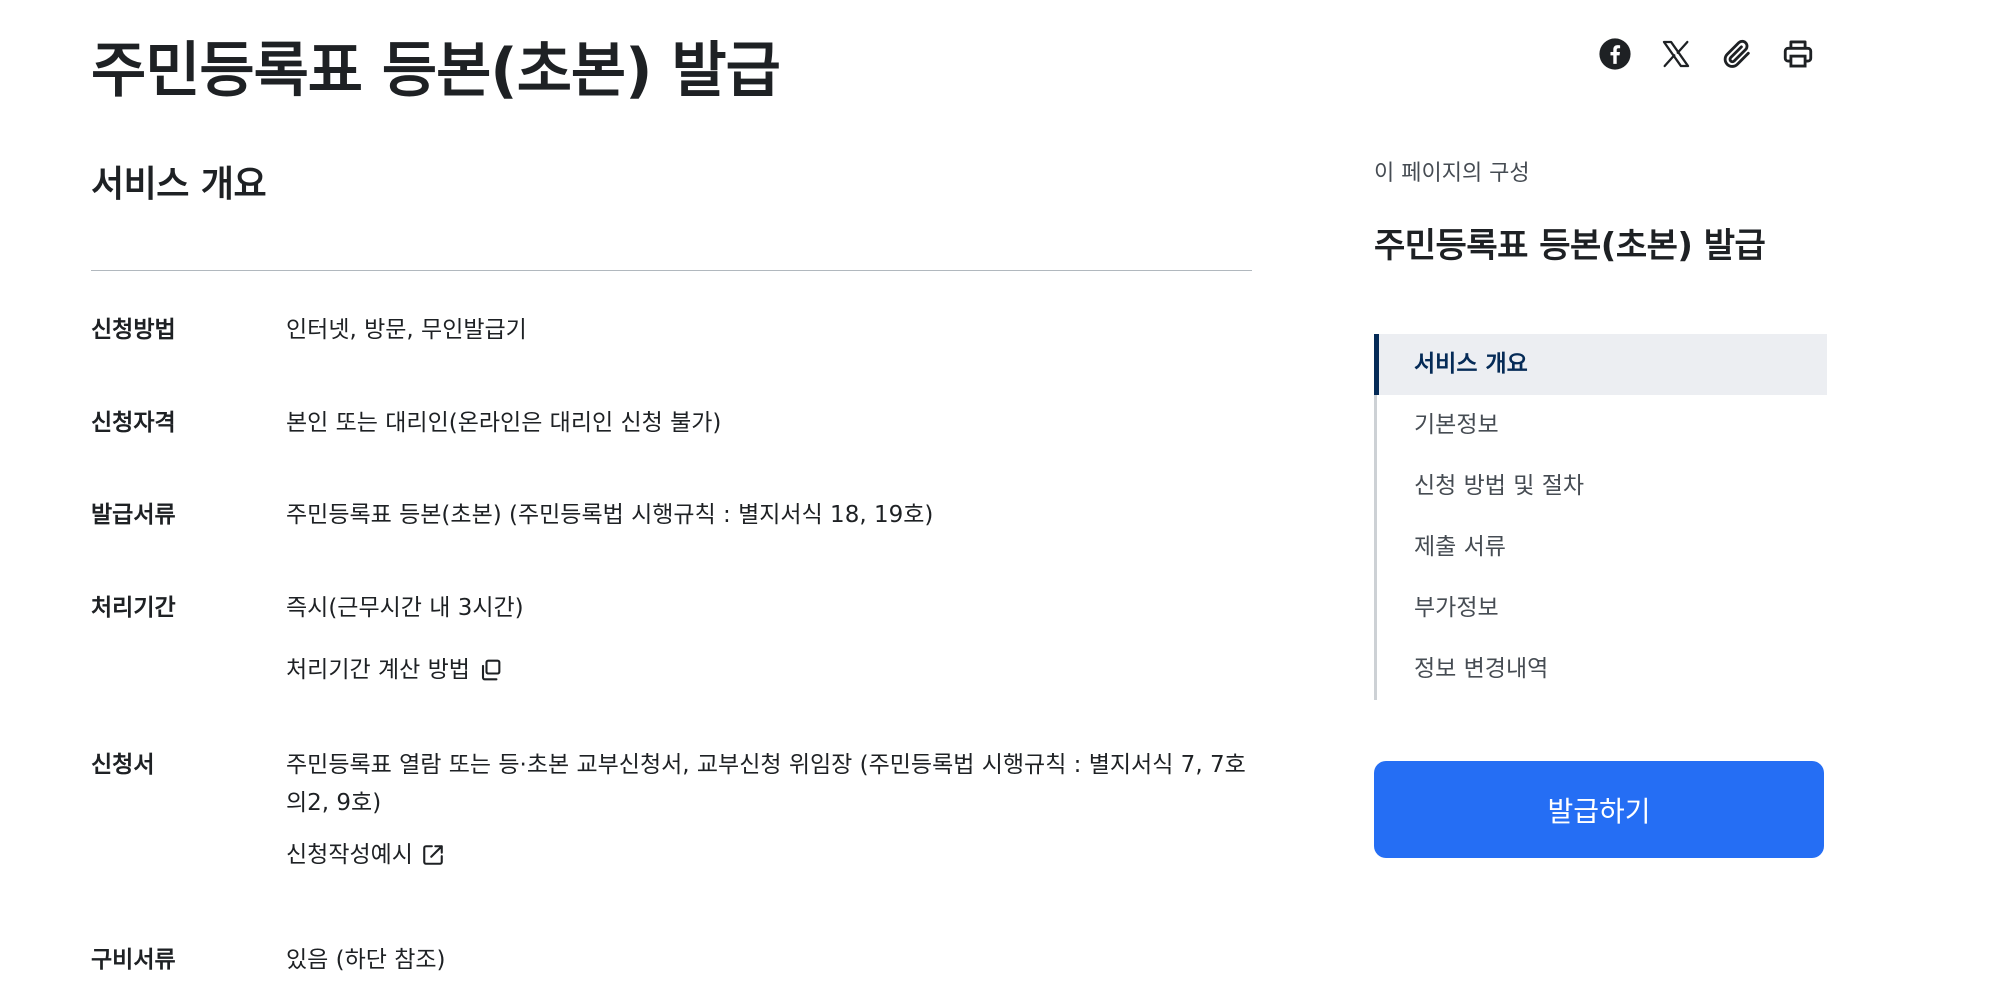  I want to click on facebook-icon, so click(1615, 54).